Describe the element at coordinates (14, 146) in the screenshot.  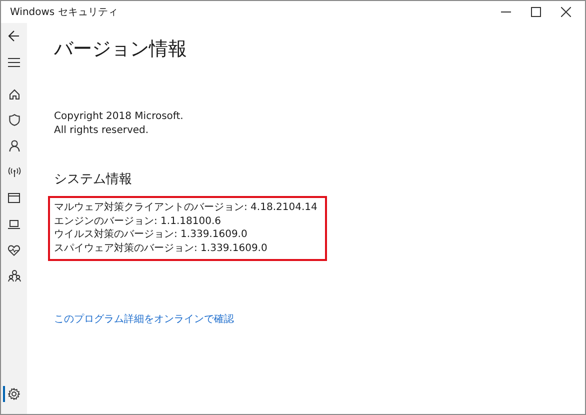
I see `person-icon` at that location.